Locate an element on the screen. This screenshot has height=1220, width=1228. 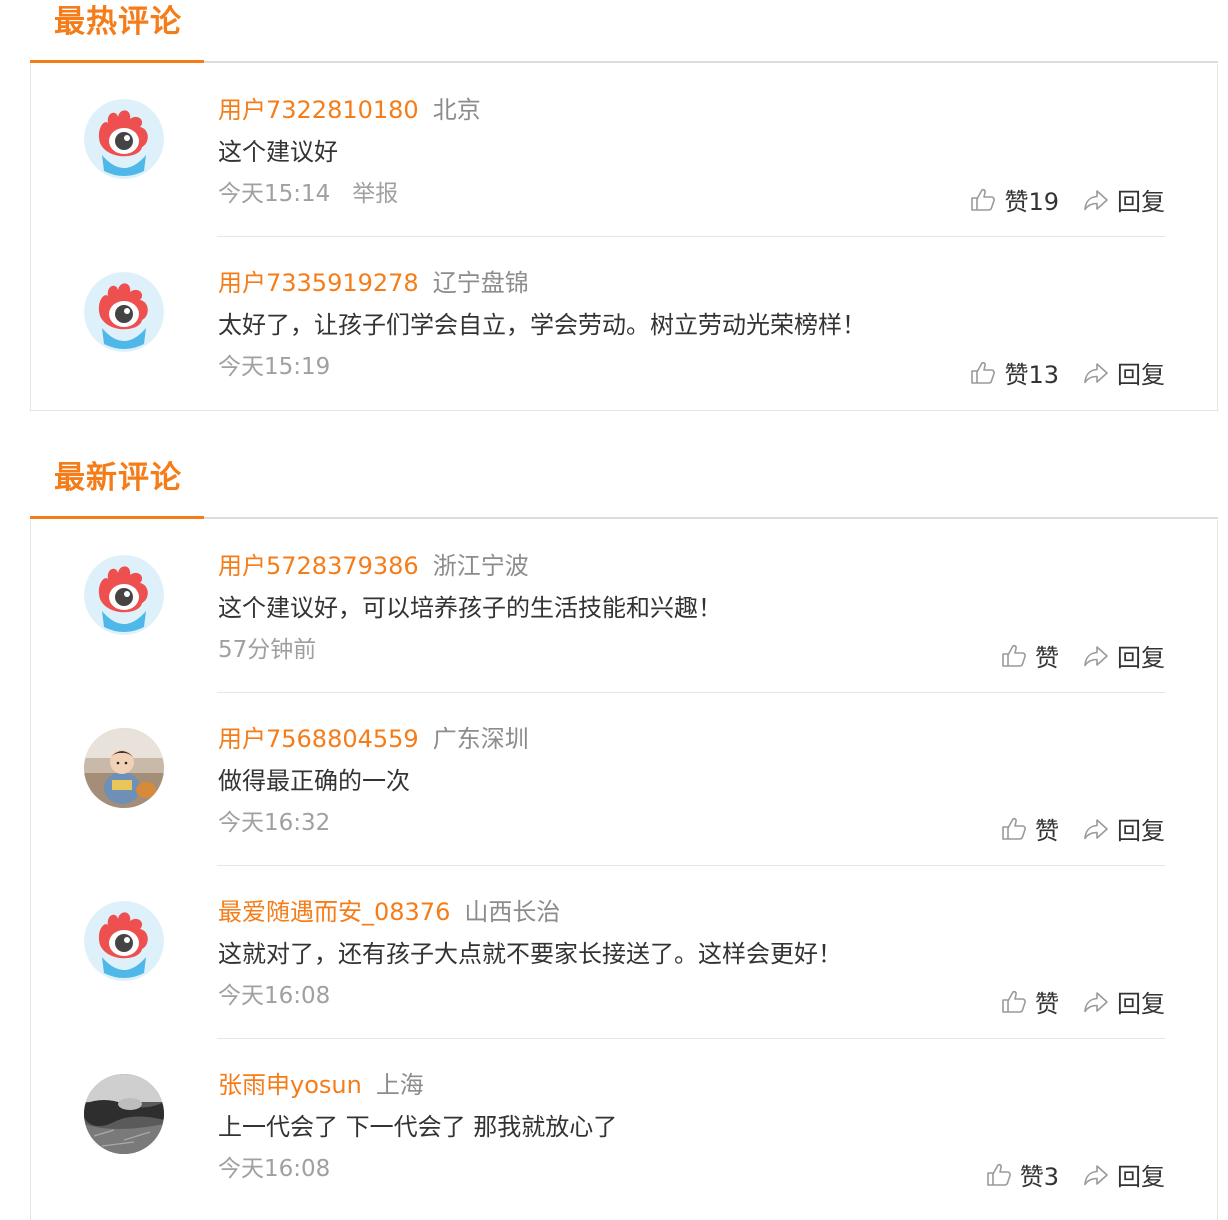
comment-time-row: 今天15:19 is located at coordinates (274, 364).